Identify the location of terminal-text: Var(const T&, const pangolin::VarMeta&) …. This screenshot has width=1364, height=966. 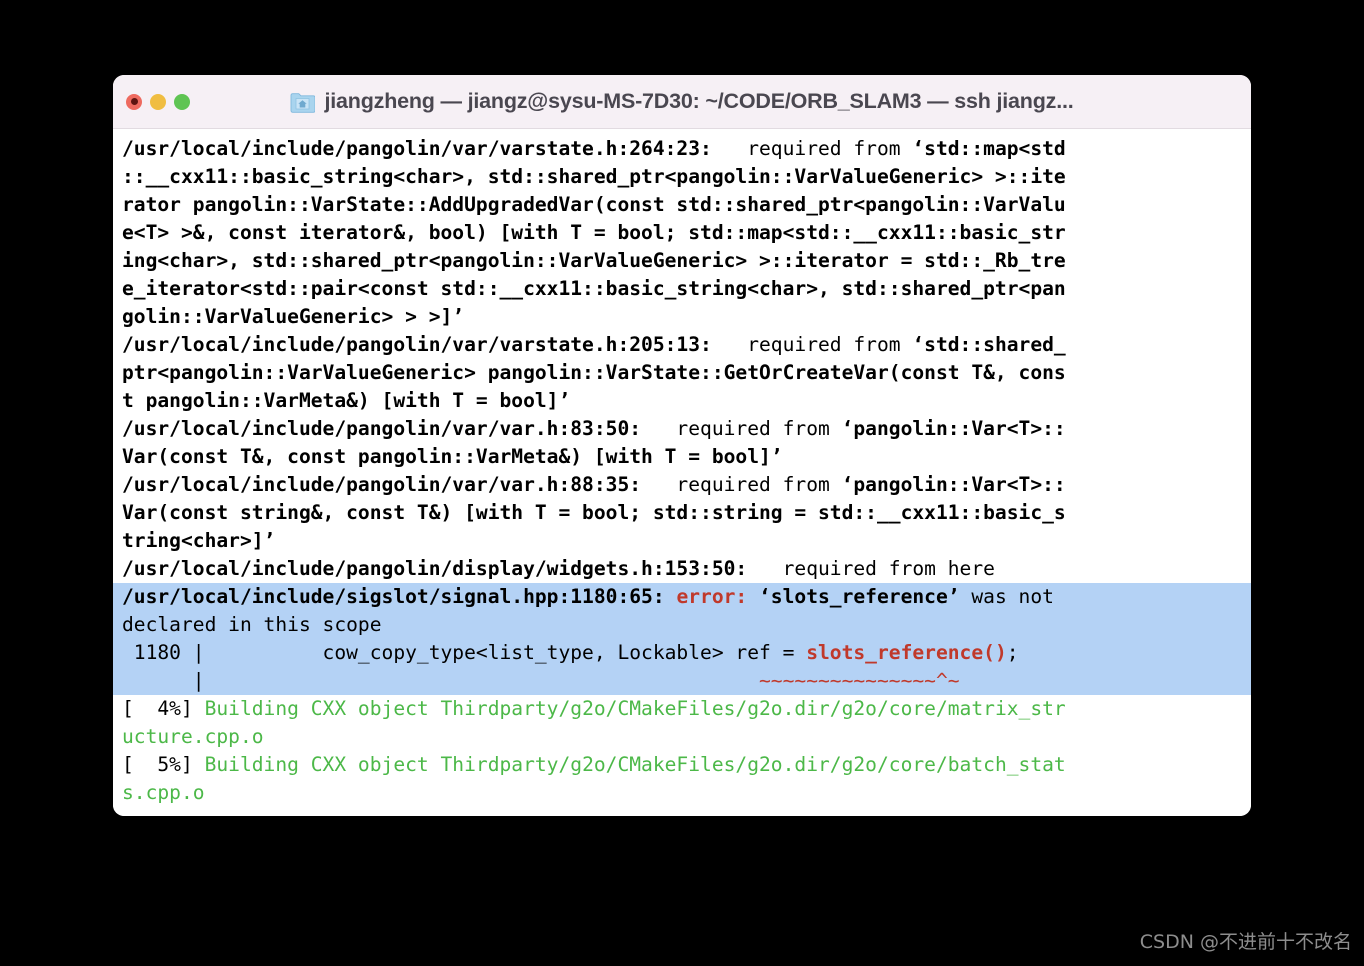
(452, 456).